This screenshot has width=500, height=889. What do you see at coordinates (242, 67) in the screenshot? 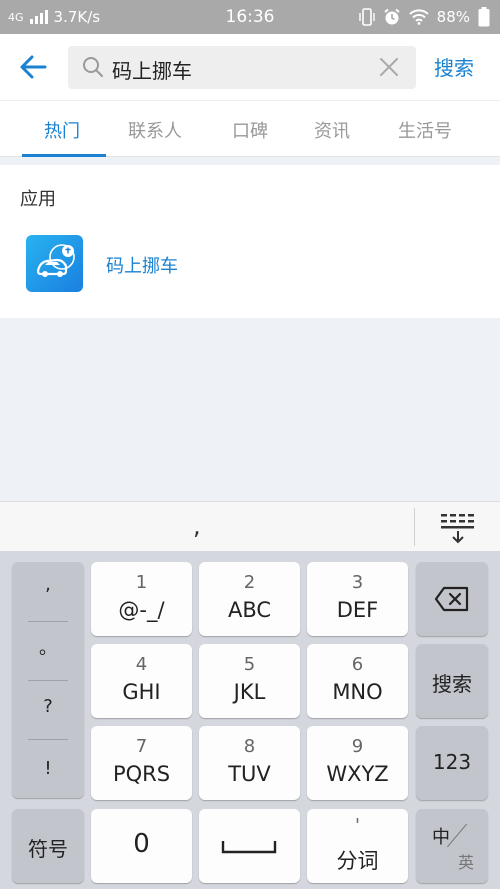
I see `search-input: 码上挪车` at bounding box center [242, 67].